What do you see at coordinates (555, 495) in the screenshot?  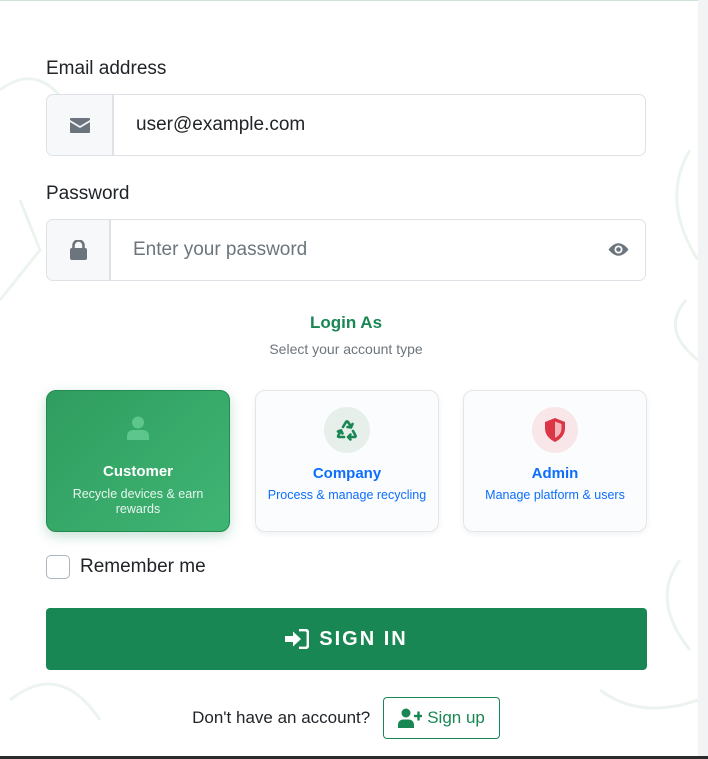 I see `admin-description: Manage platform & users` at bounding box center [555, 495].